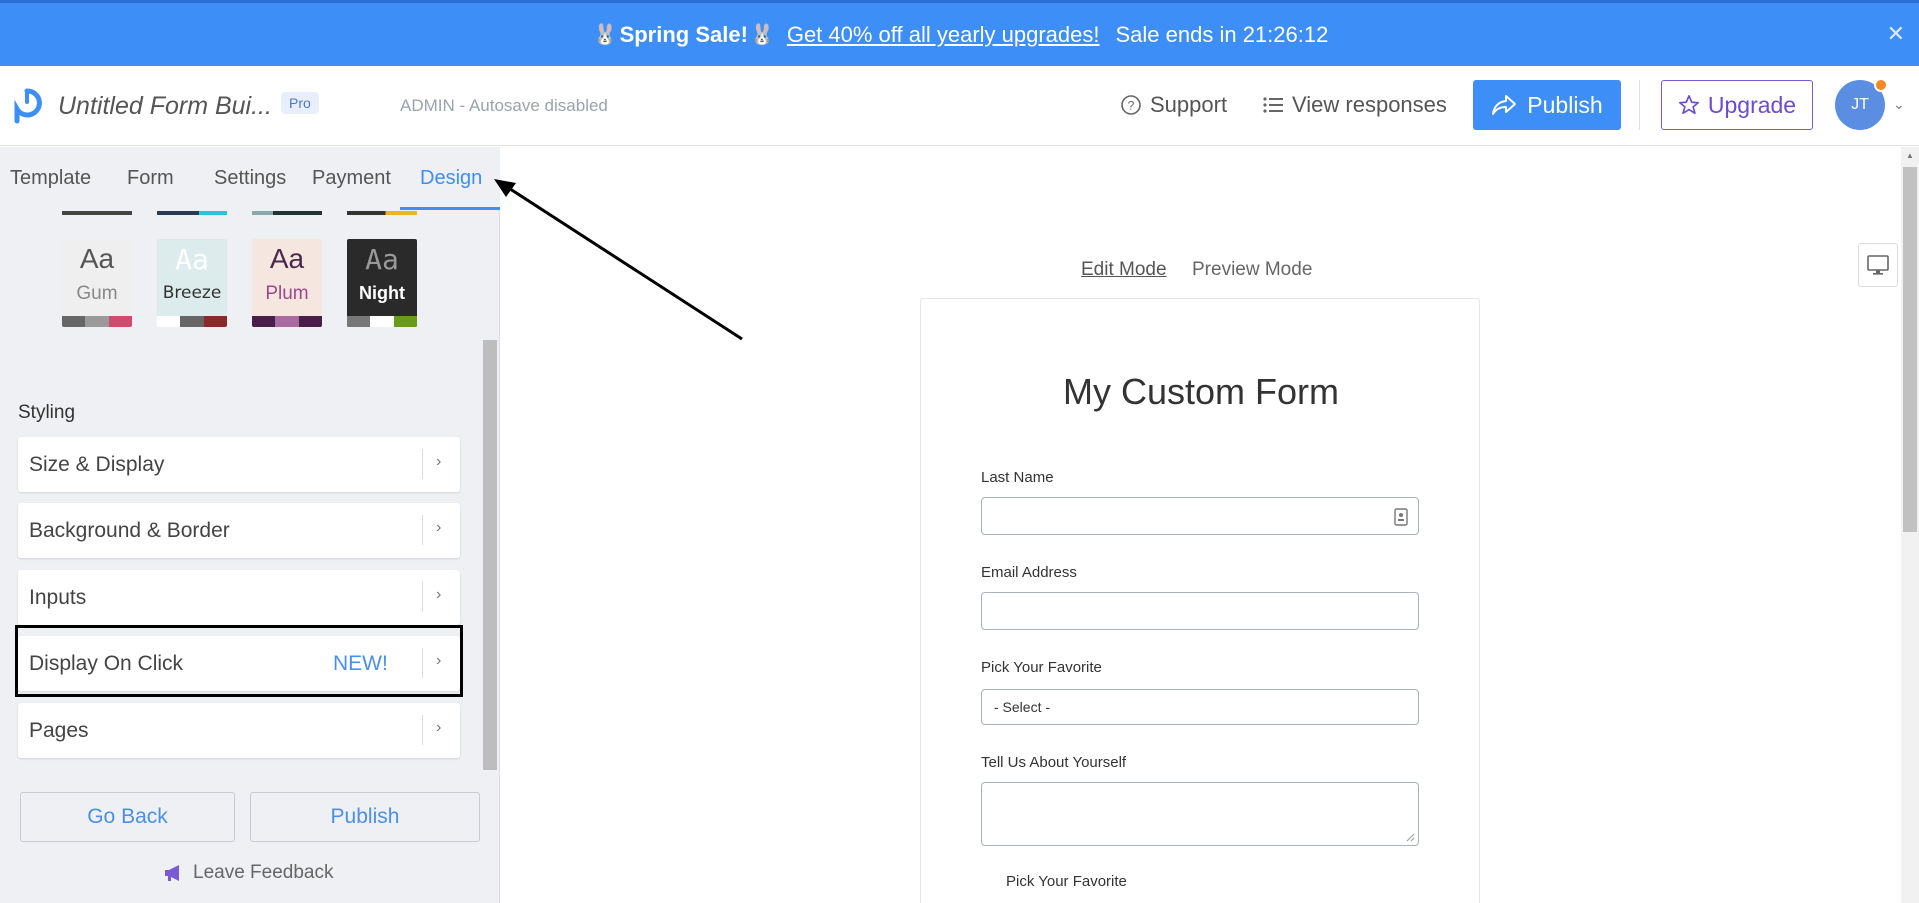  I want to click on resize-grip-icon, so click(1410, 837).